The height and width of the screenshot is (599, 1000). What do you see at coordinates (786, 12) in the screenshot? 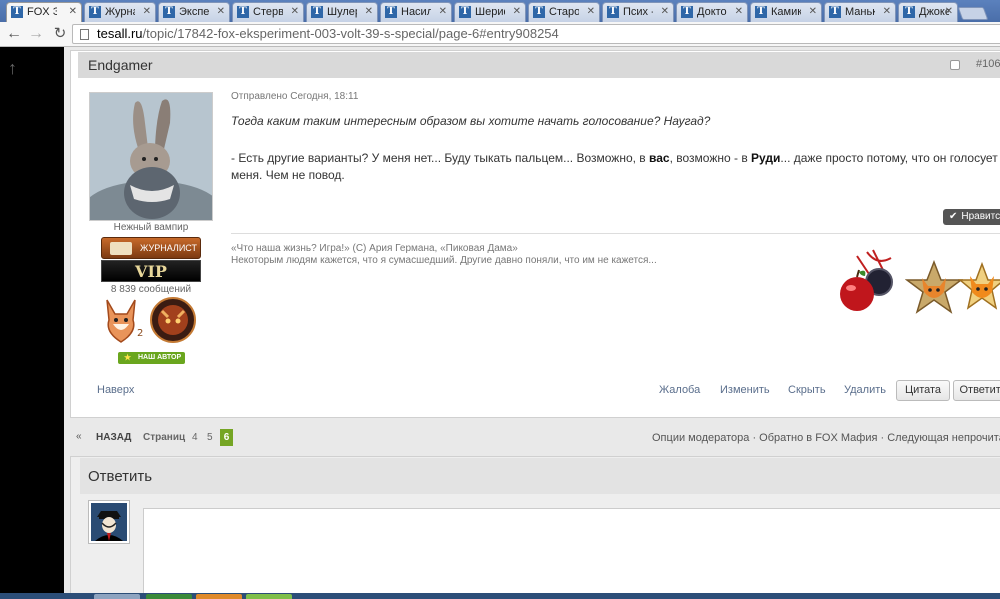
I see `browser-tab: T Камик ✕` at bounding box center [786, 12].